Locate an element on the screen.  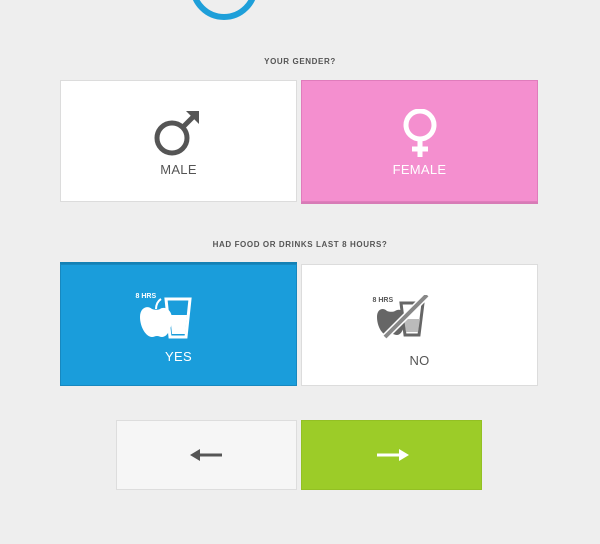
food-option-no: 8 HRS NO is located at coordinates (419, 325).